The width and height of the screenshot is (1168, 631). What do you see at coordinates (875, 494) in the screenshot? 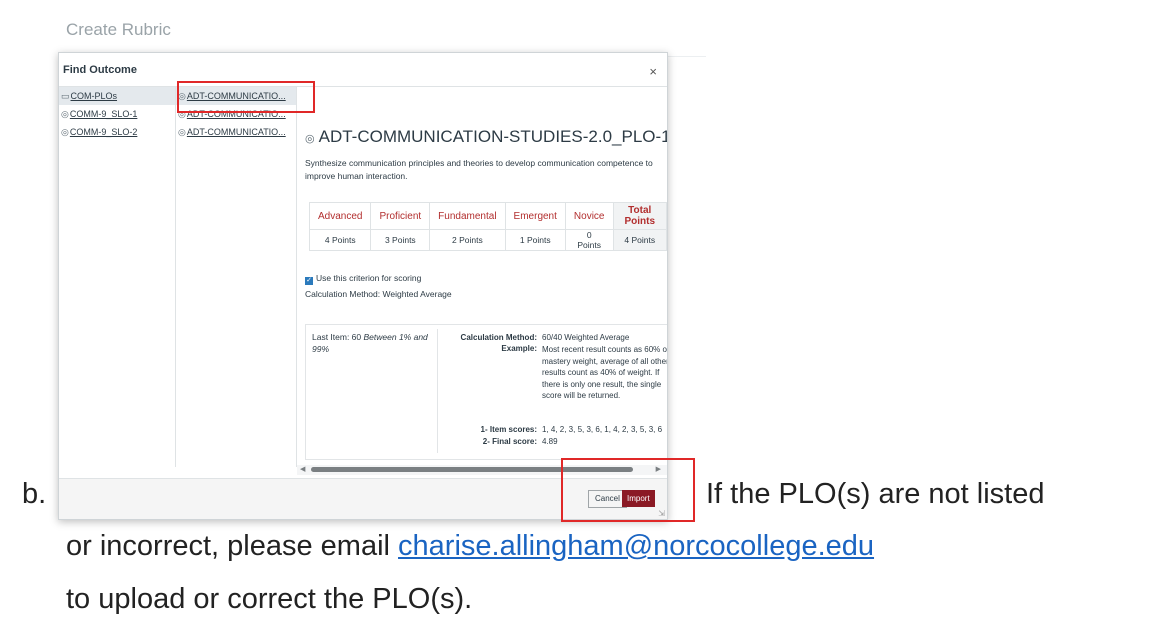
I see `instruction-line-1: If the PLO(s) are not listed` at bounding box center [875, 494].